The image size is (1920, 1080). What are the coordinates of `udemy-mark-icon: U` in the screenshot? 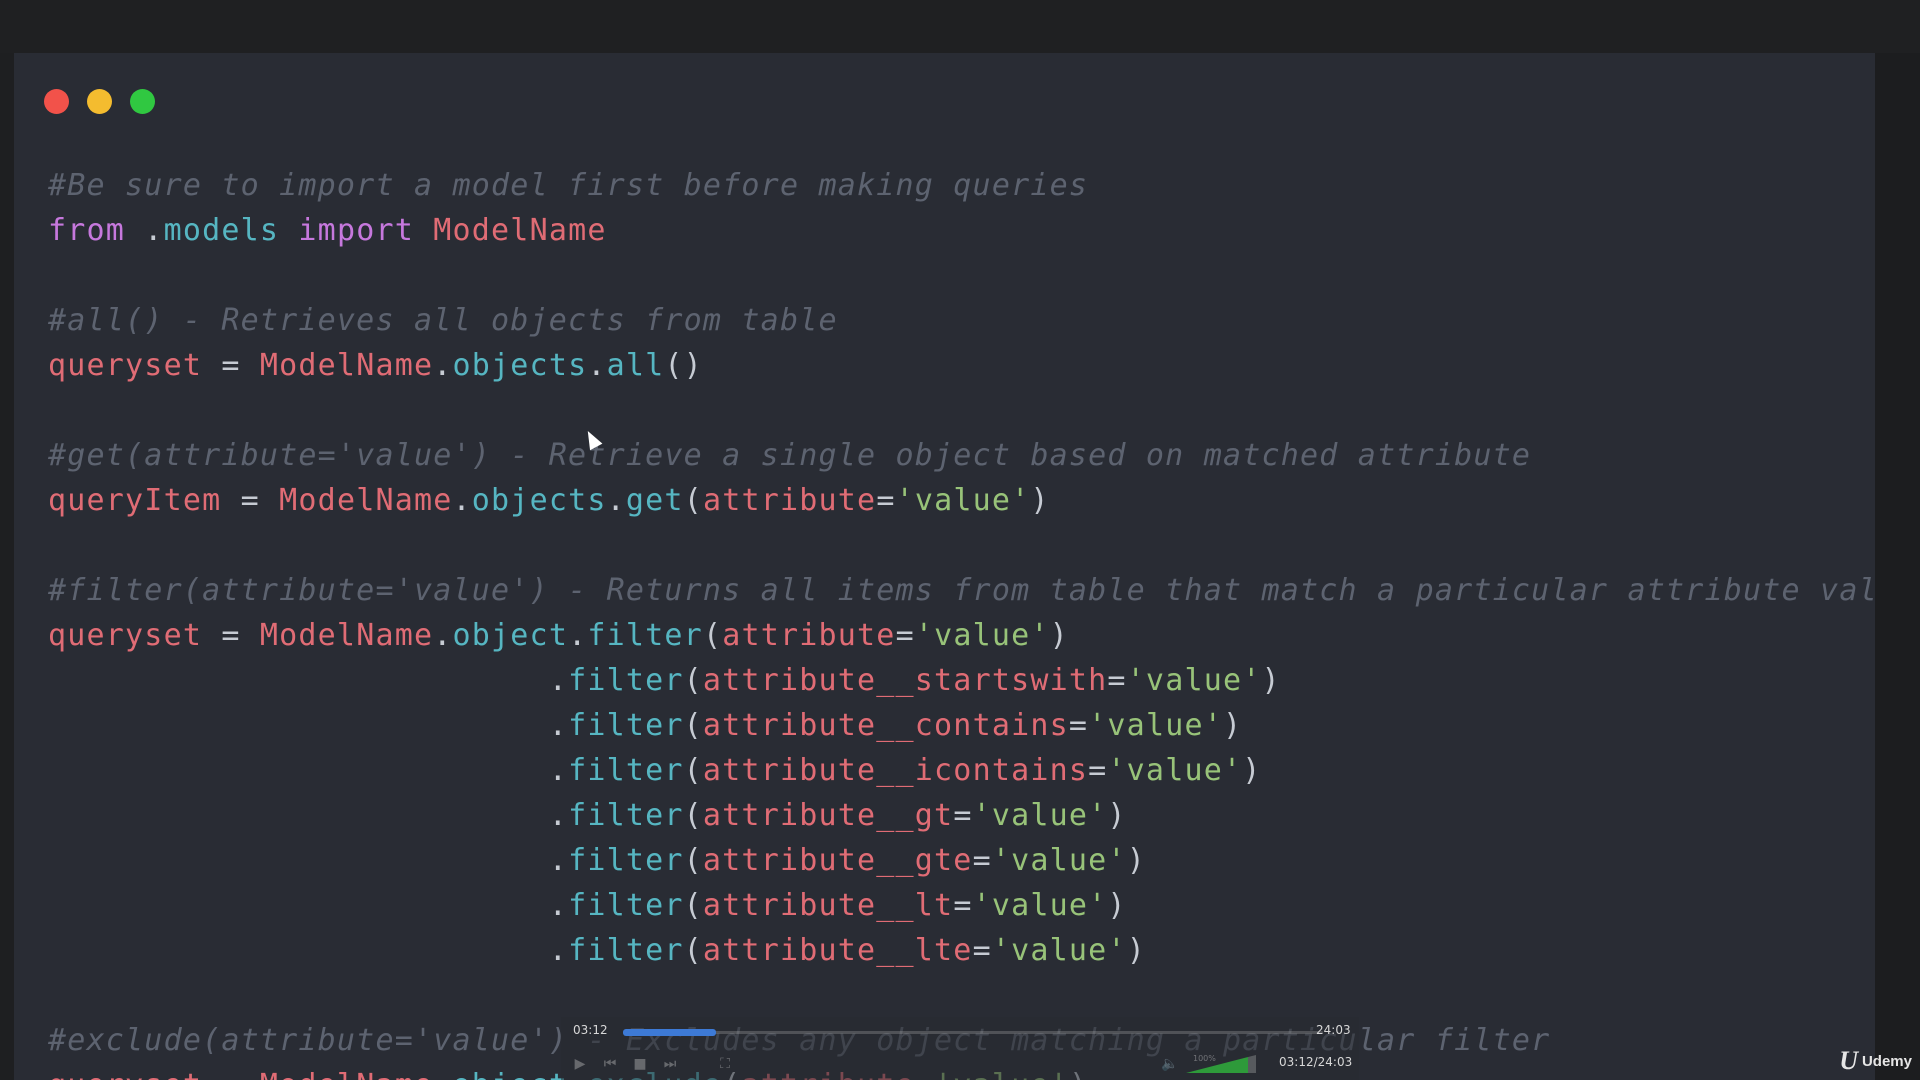 It's located at (1848, 1060).